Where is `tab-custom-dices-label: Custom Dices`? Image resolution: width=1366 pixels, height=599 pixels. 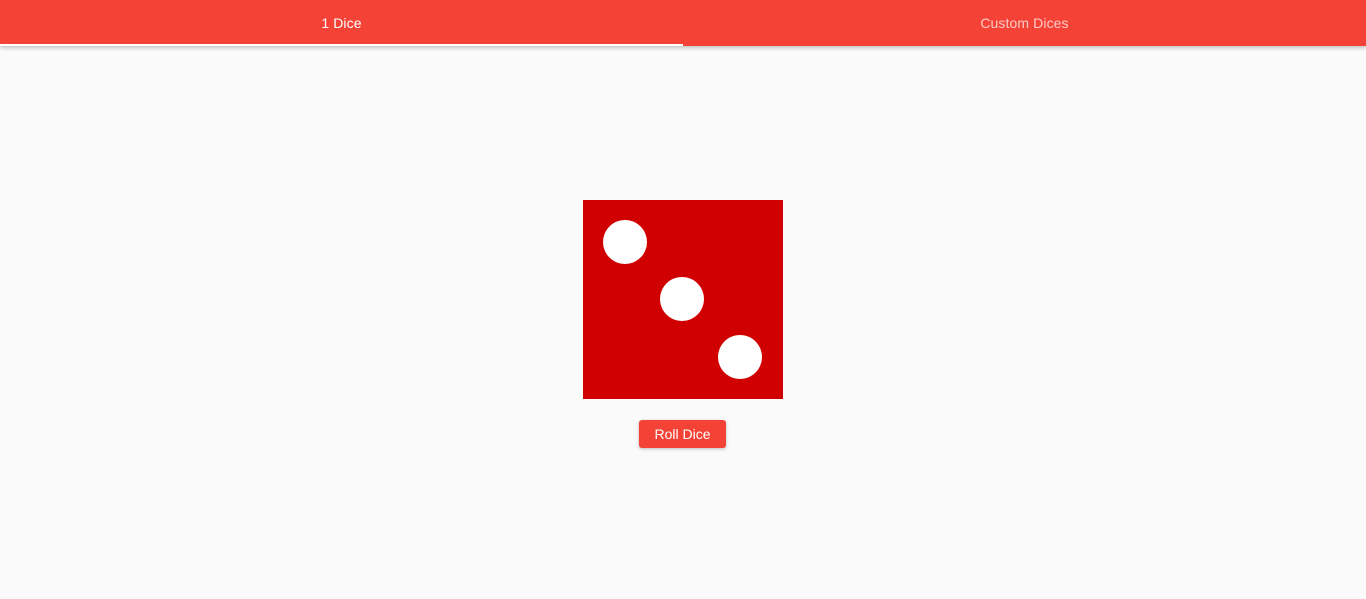
tab-custom-dices-label: Custom Dices is located at coordinates (1024, 23).